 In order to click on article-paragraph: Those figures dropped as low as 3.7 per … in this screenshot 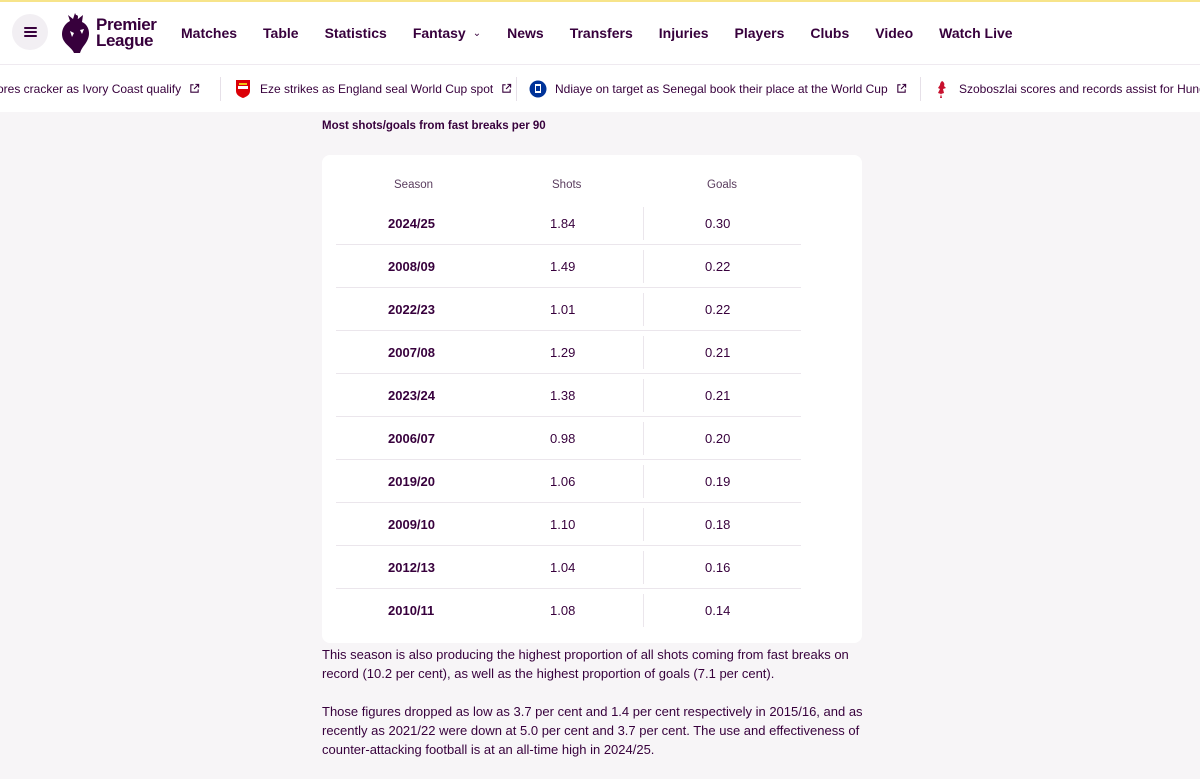, I will do `click(592, 730)`.